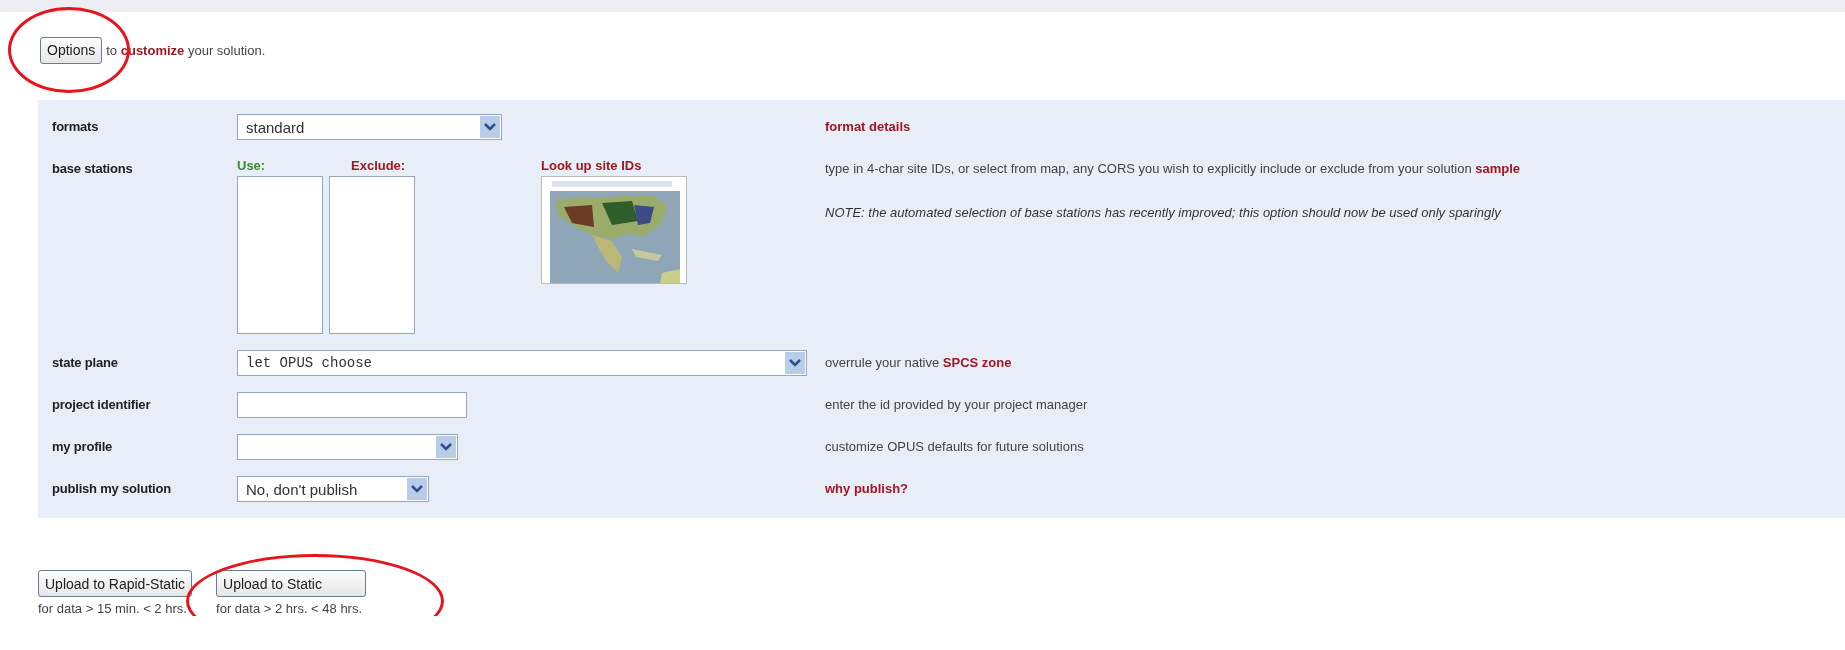 The width and height of the screenshot is (1845, 650). Describe the element at coordinates (291, 583) in the screenshot. I see `upload-button: Upload to Static` at that location.